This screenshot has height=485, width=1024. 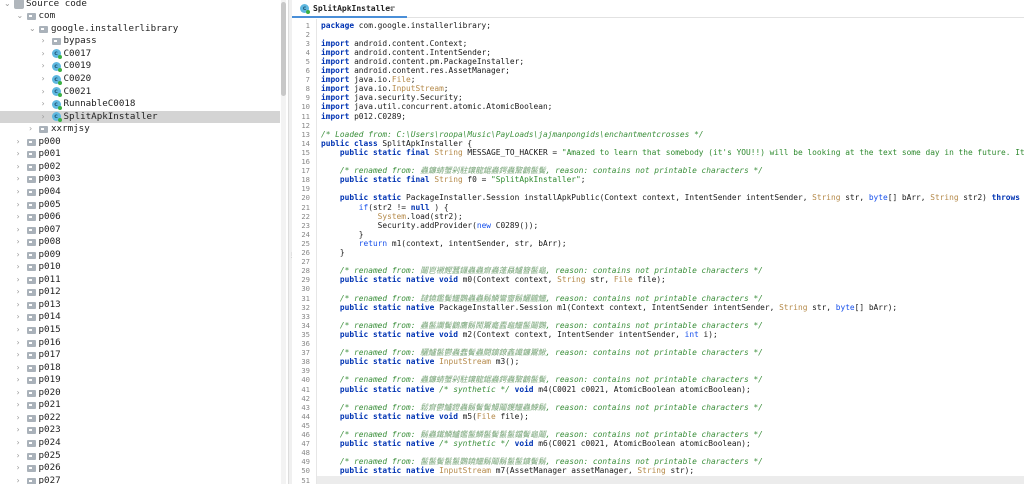 What do you see at coordinates (49, 279) in the screenshot?
I see `tree-item-label: p011` at bounding box center [49, 279].